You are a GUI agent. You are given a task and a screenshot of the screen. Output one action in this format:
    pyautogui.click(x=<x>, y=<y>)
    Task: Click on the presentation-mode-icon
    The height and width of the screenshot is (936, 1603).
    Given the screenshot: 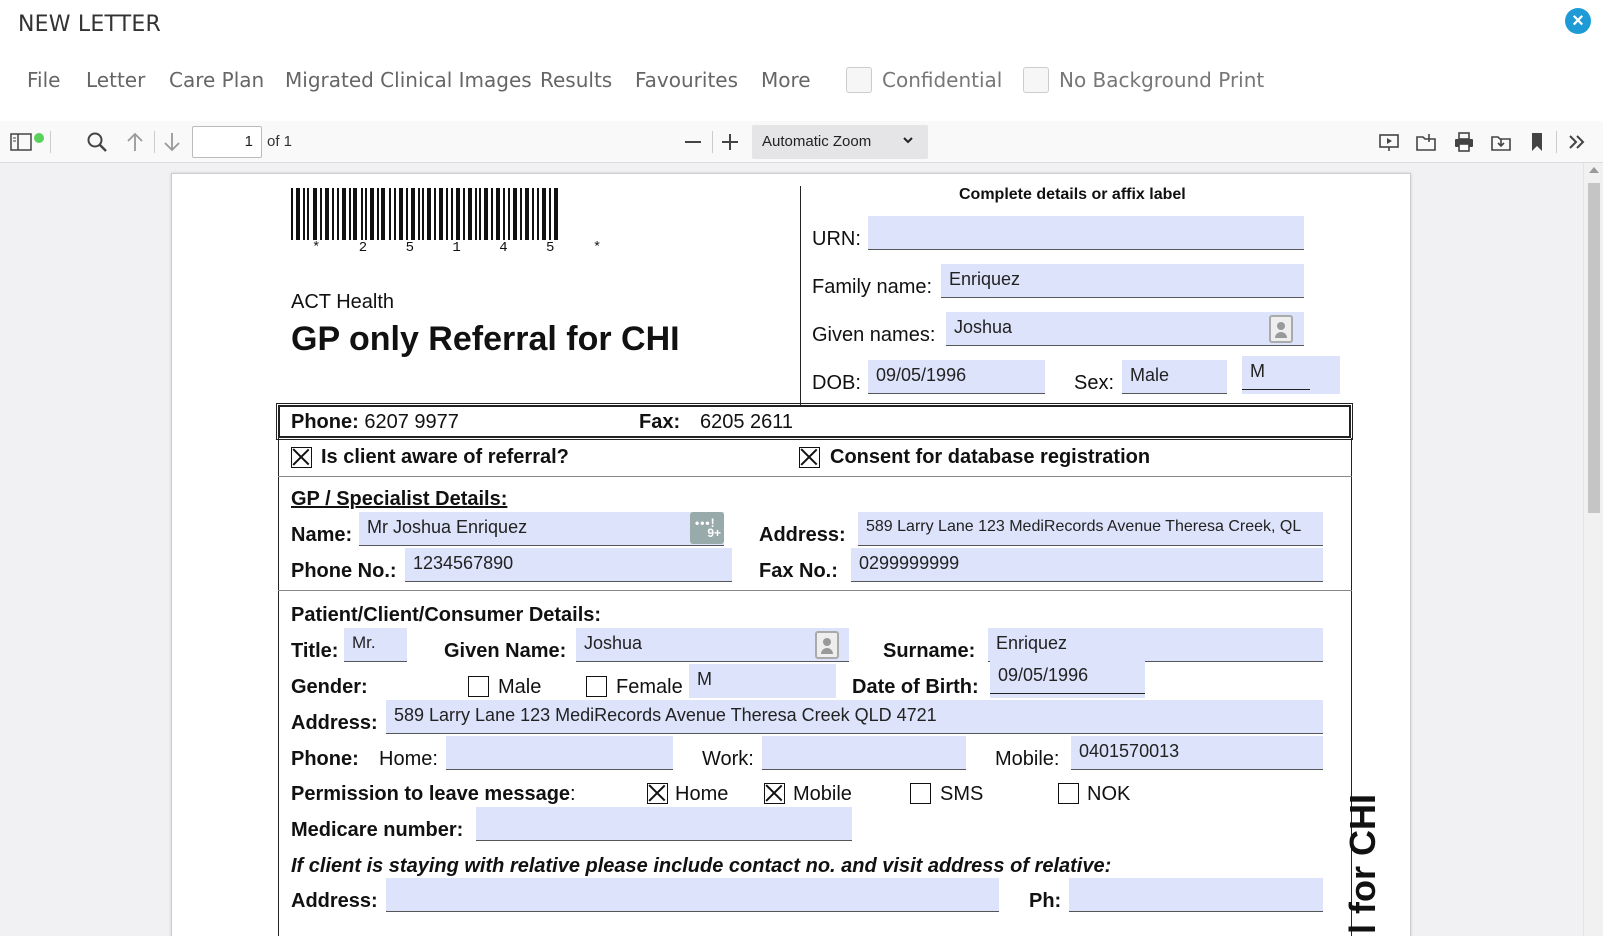 What is the action you would take?
    pyautogui.click(x=1389, y=142)
    